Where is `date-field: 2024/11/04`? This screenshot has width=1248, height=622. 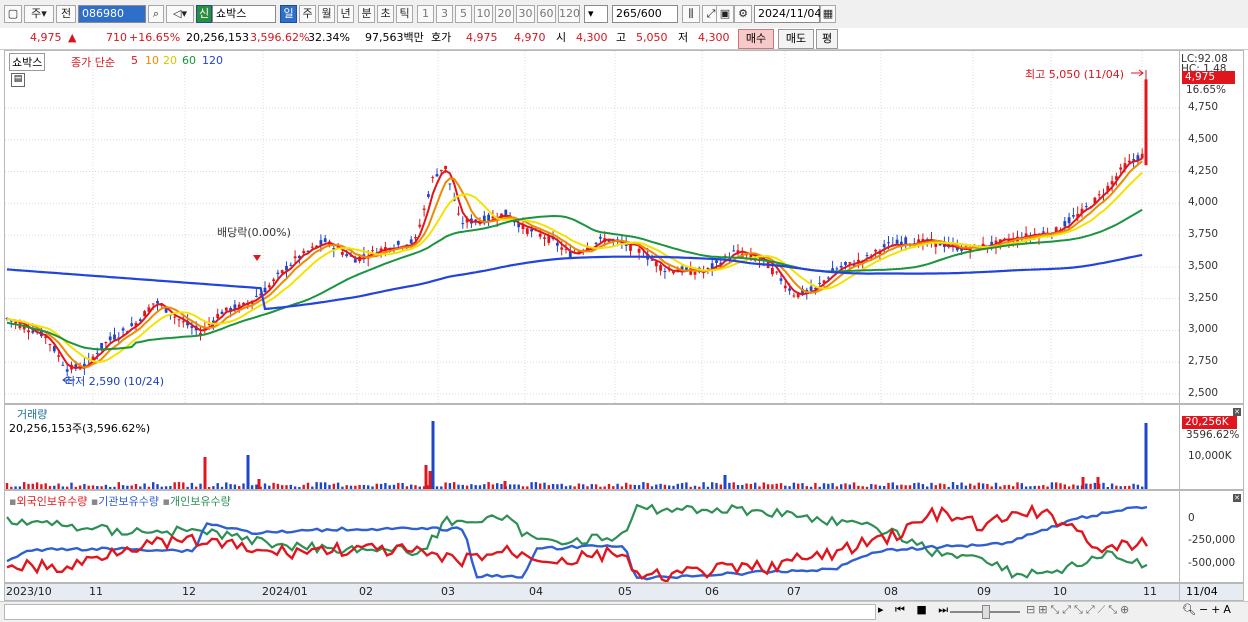 date-field: 2024/11/04 is located at coordinates (787, 14).